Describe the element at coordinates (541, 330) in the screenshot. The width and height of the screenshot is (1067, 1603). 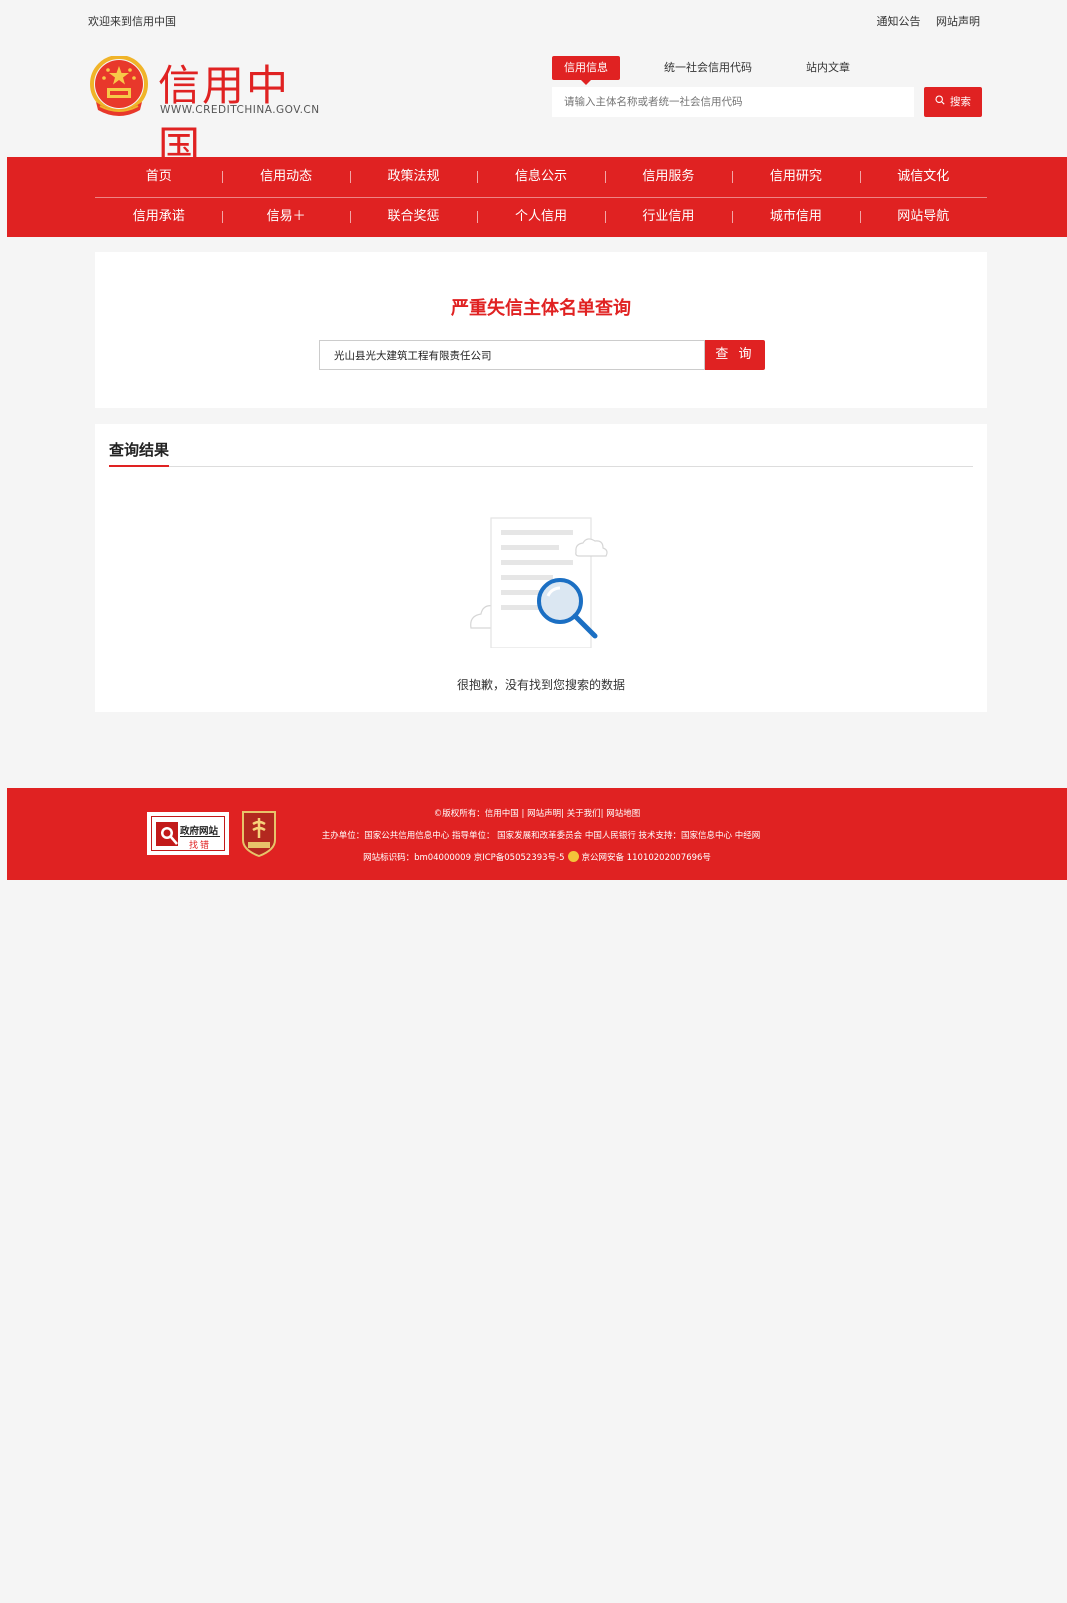
I see `query-card: 严重失信主体名单查询 查 询` at that location.